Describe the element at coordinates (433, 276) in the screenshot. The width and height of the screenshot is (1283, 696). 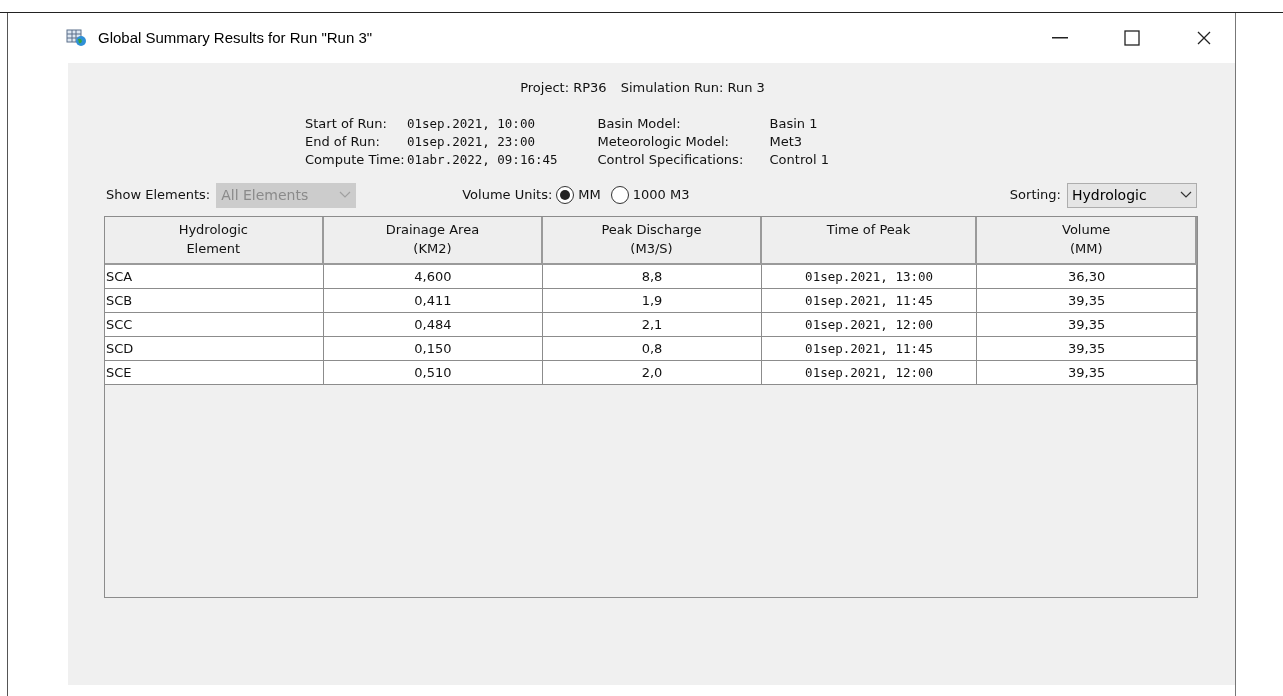
I see `table-cell: 4,600` at that location.